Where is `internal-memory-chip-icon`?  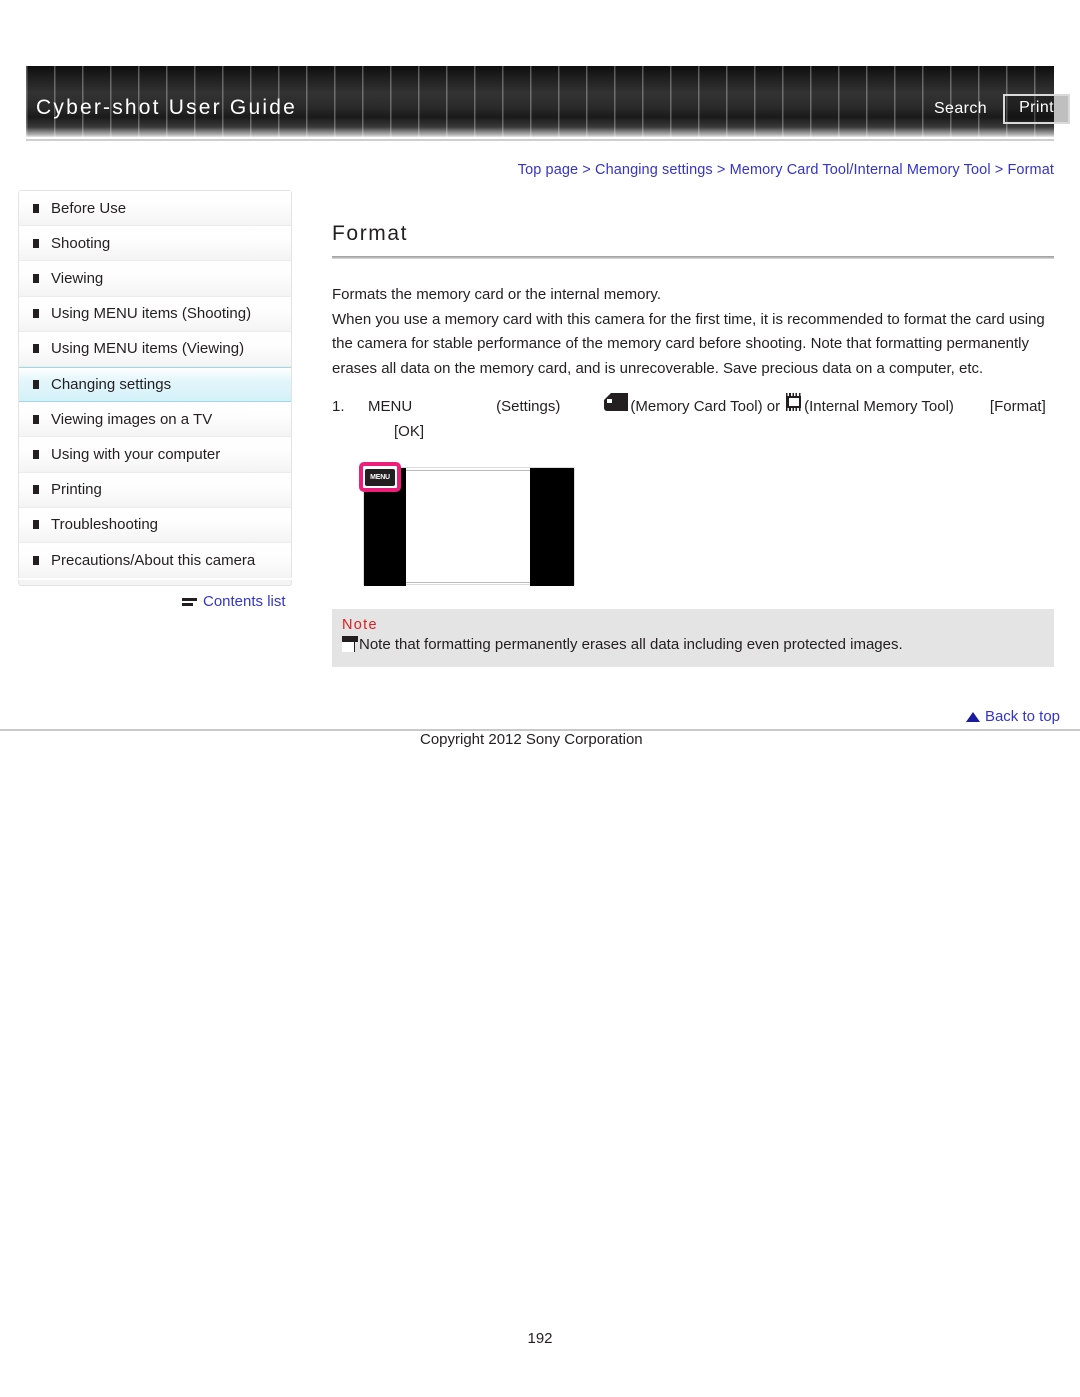 internal-memory-chip-icon is located at coordinates (793, 402).